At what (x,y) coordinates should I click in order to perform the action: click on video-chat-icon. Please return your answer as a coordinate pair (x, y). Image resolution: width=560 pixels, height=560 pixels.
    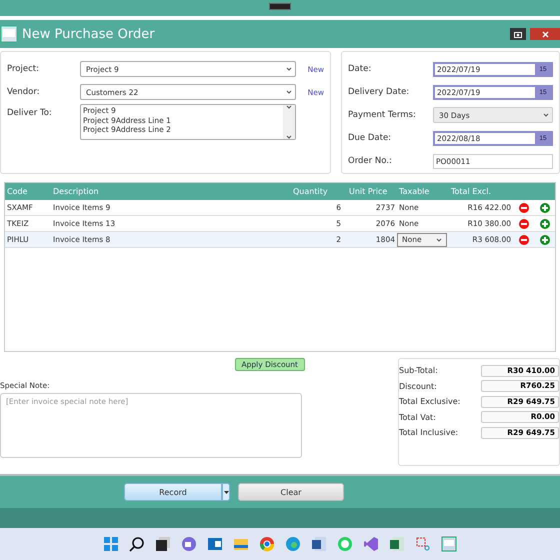
    Looking at the image, I should click on (189, 544).